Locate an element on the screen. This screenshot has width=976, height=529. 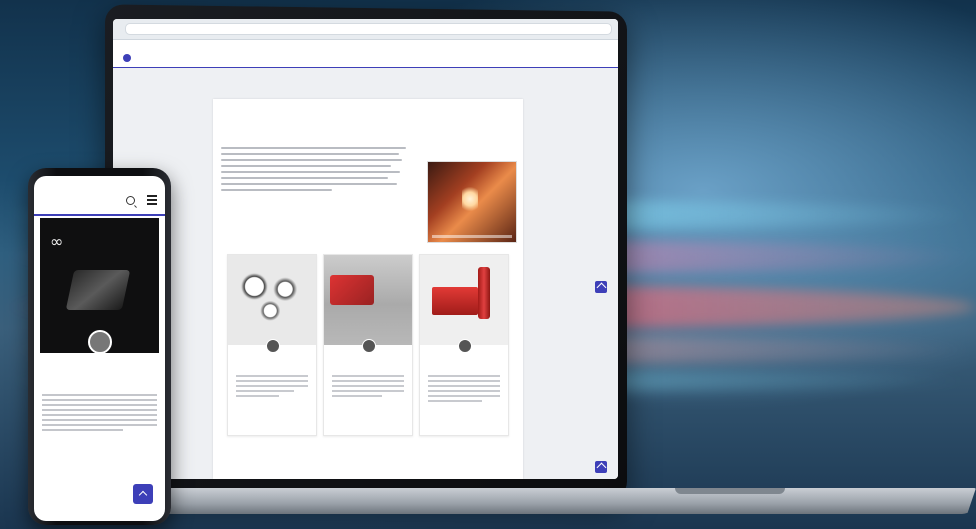
scroll-to-top-button is located at coordinates (143, 494).